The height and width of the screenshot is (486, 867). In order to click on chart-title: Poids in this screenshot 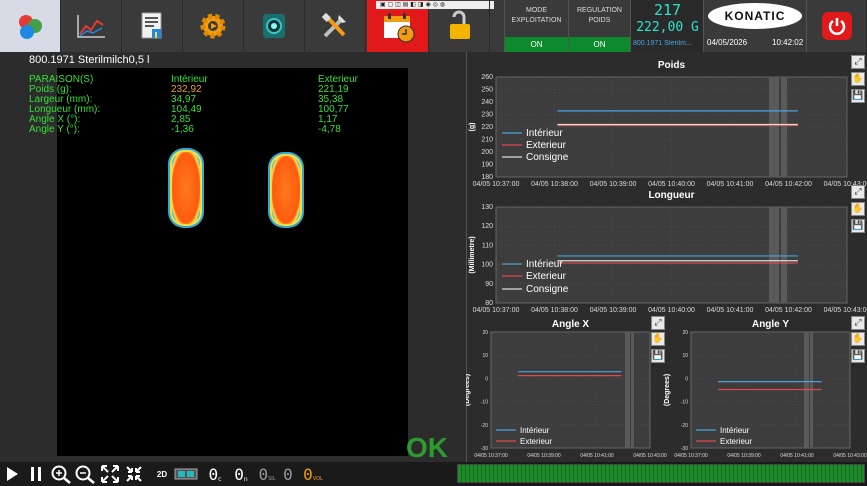, I will do `click(672, 65)`.